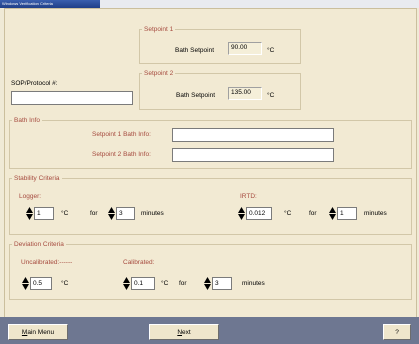  Describe the element at coordinates (347, 213) in the screenshot. I see `irtd-minutes-input` at that location.